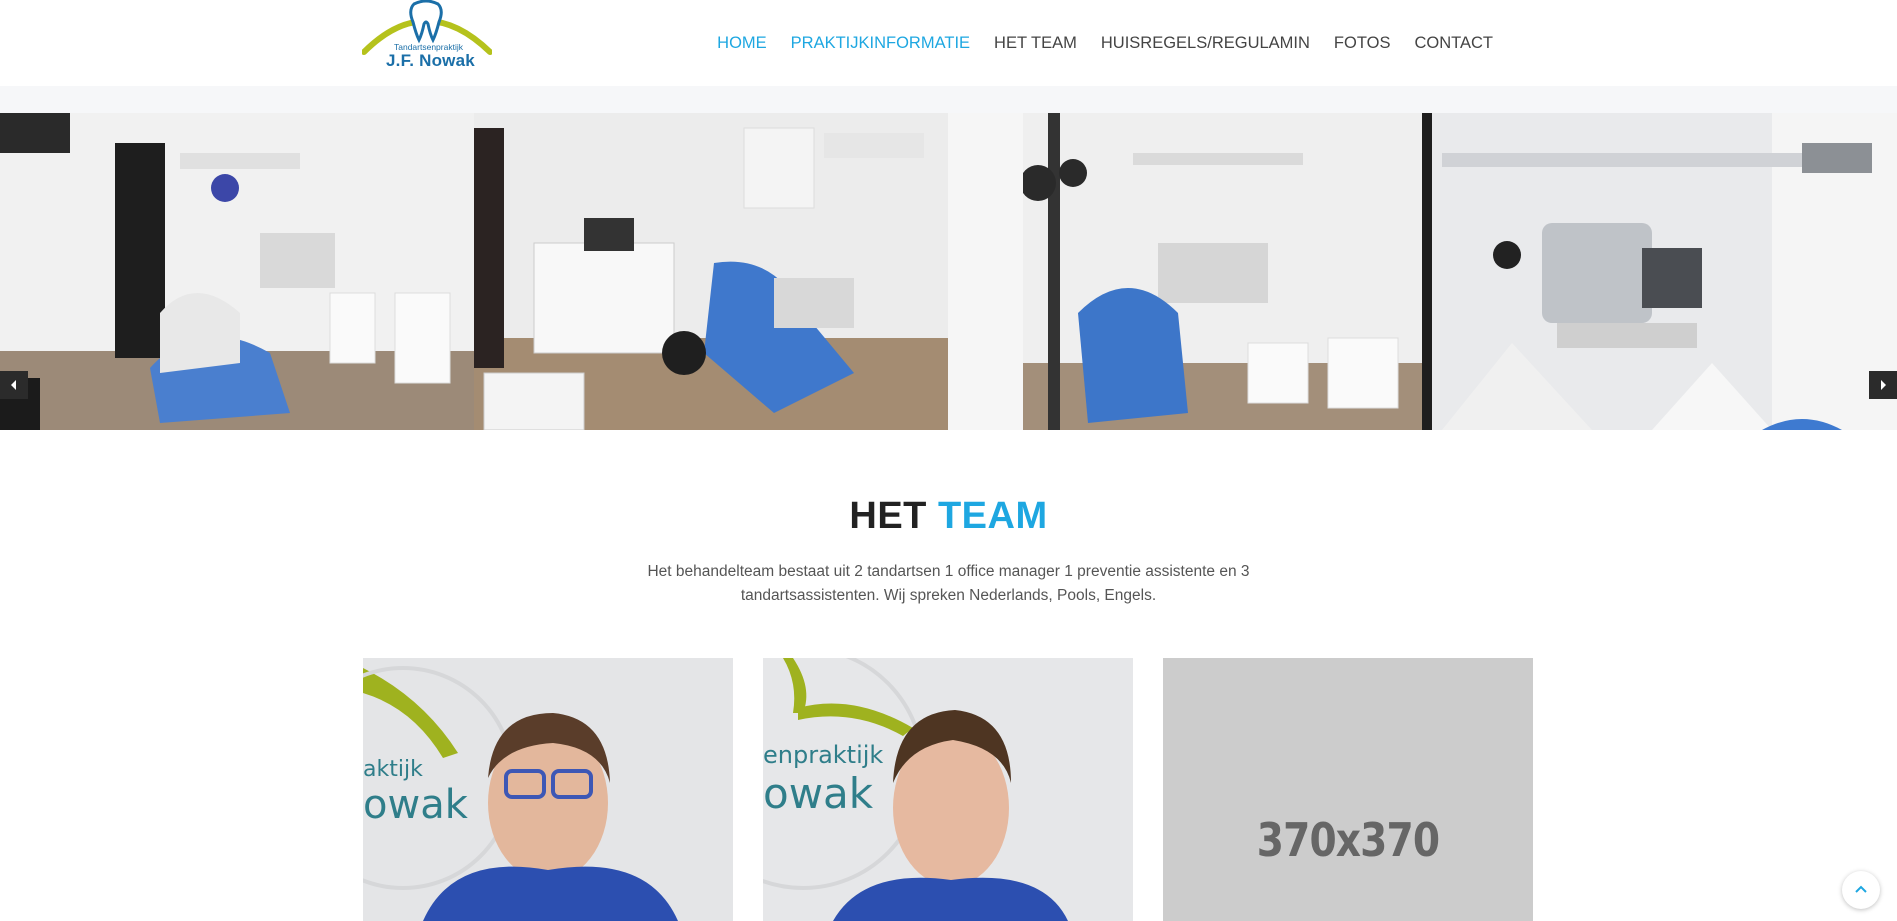 This screenshot has height=921, width=1897. I want to click on svg-text: enpraktijk, so click(823, 755).